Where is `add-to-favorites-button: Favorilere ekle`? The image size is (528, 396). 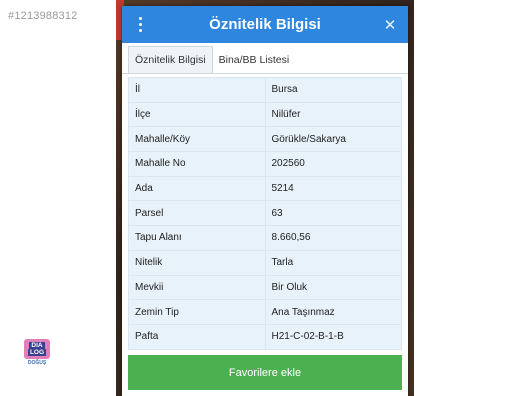
add-to-favorites-button: Favorilere ekle is located at coordinates (265, 372).